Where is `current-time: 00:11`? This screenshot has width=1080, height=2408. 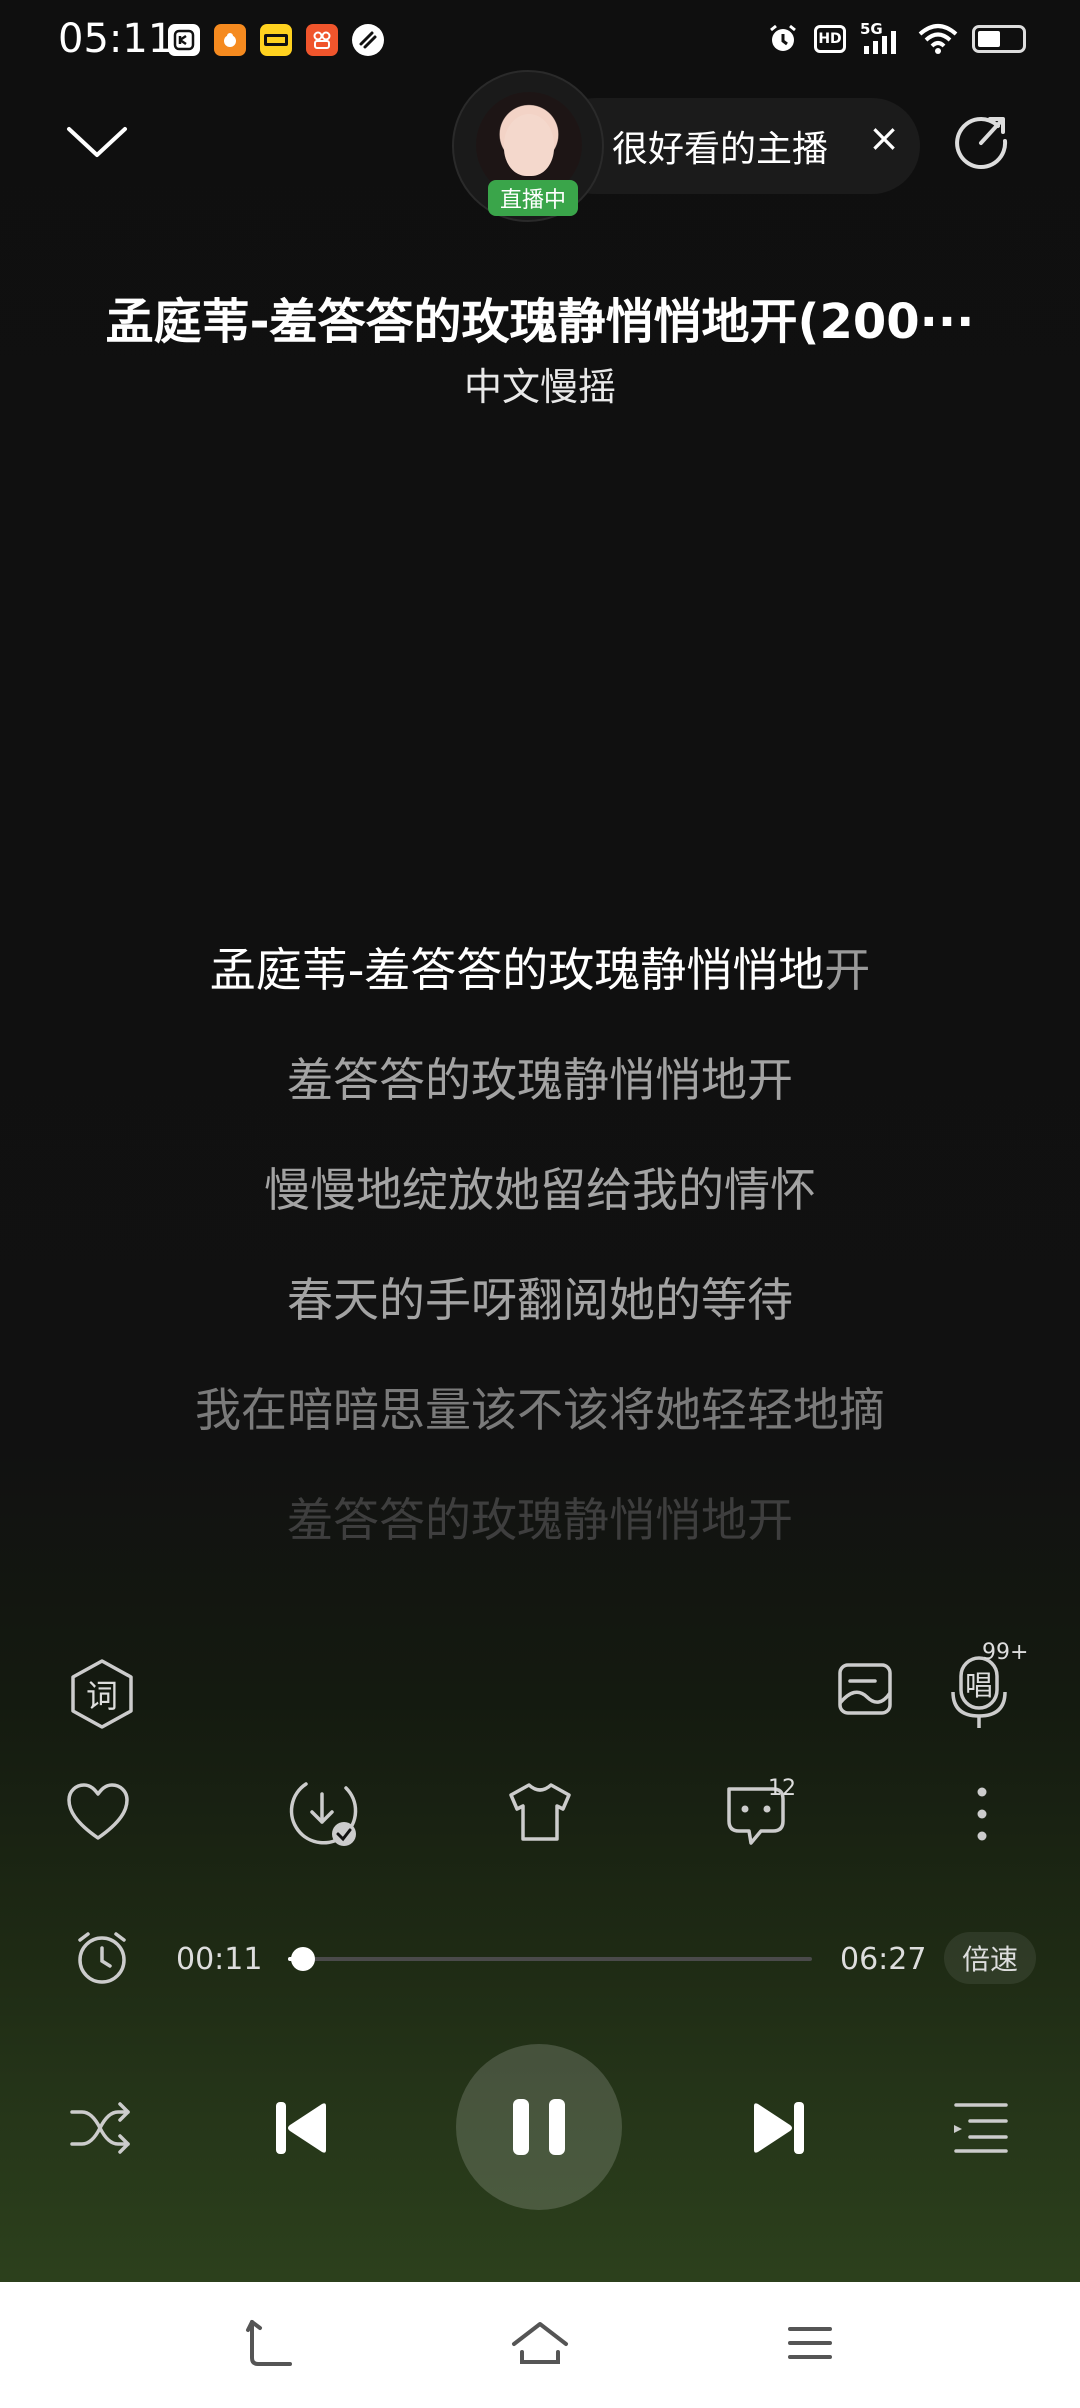 current-time: 00:11 is located at coordinates (219, 1959).